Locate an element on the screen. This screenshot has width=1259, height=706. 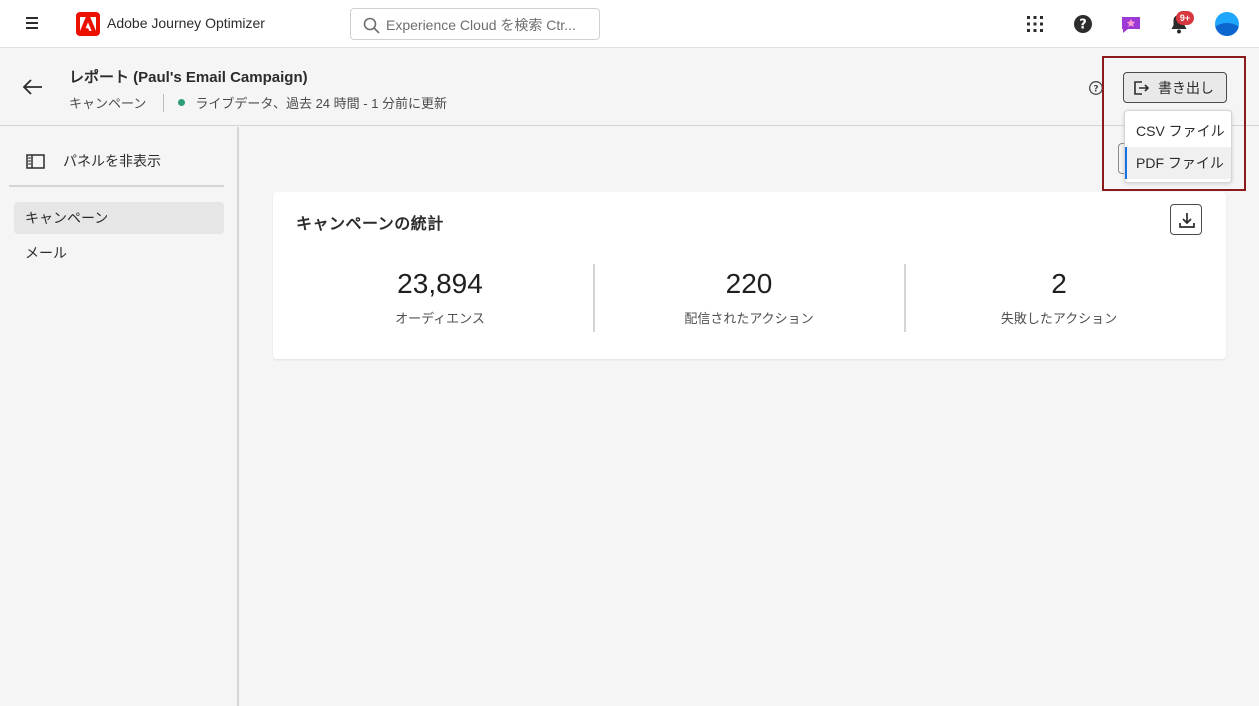
hide-panel-label: パネルを非表示 is located at coordinates (112, 161).